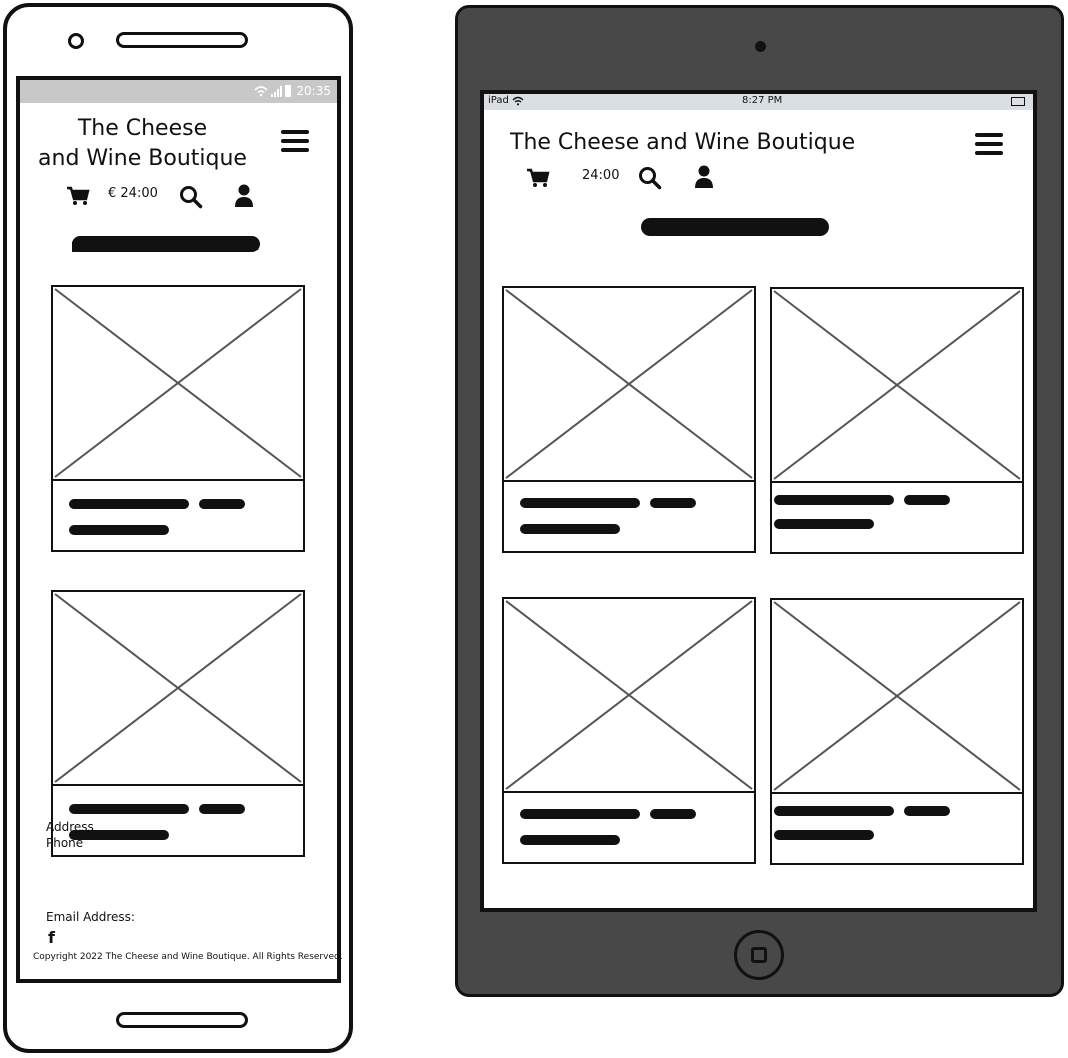 This screenshot has width=1068, height=1058. Describe the element at coordinates (498, 100) in the screenshot. I see `tablet-status-device: iPad` at that location.